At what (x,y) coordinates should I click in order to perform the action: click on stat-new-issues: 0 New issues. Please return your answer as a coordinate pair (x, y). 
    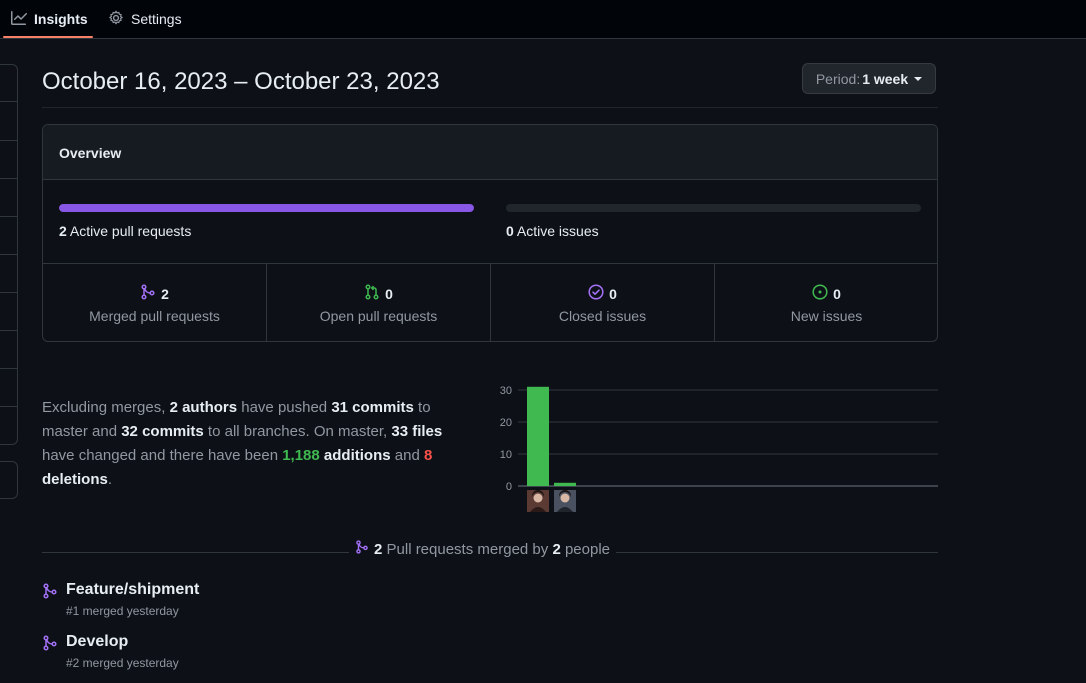
    Looking at the image, I should click on (826, 302).